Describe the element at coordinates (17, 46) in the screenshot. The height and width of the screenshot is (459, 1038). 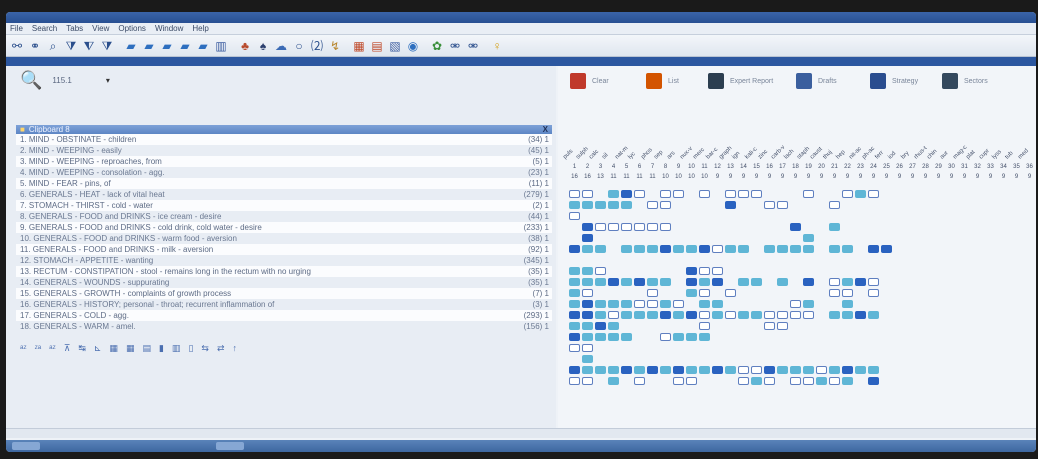
I see `binoculars-icon: ⚯` at that location.